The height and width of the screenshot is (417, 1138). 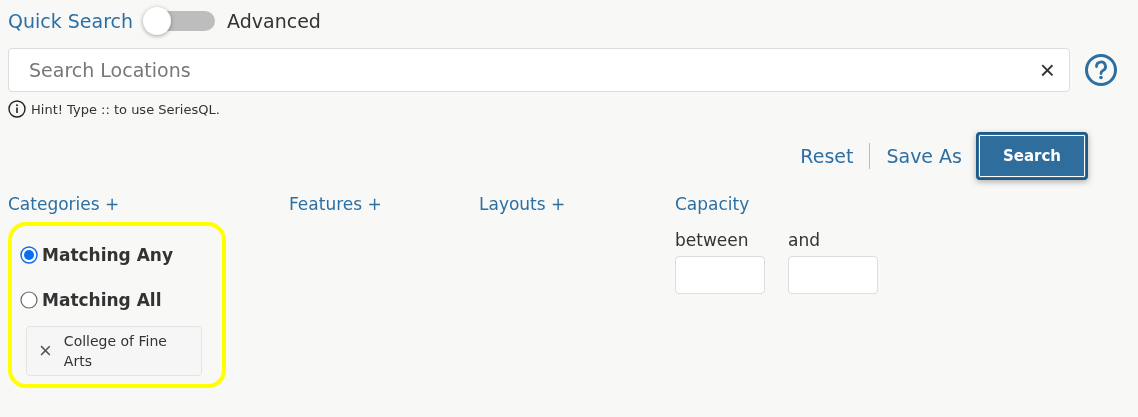 I want to click on radio-option: Matching All, so click(x=111, y=299).